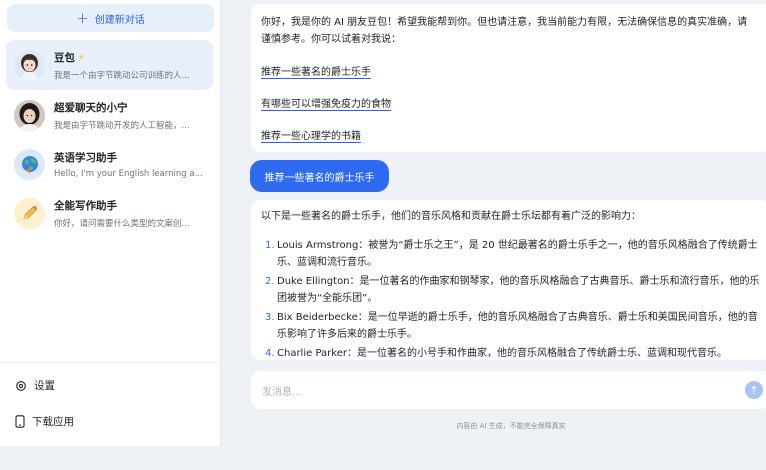 The height and width of the screenshot is (470, 766). What do you see at coordinates (326, 104) in the screenshot?
I see `suggestion-link: 有哪些可以增强免疫力的食物` at bounding box center [326, 104].